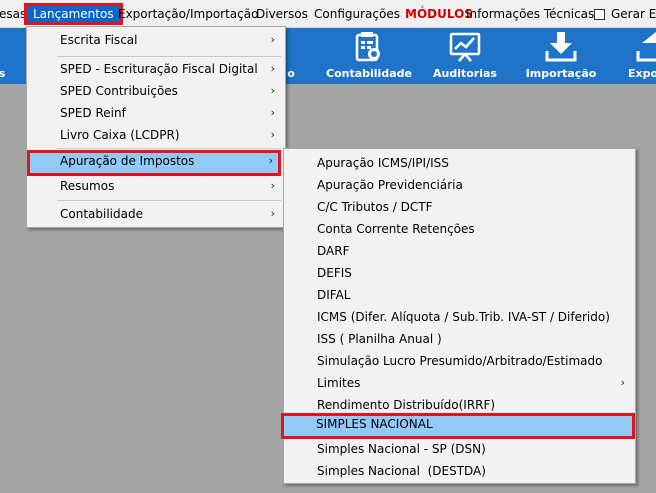 The height and width of the screenshot is (493, 656). I want to click on submenu-item-apuracao-previdenciaria: Apuração Previdenciária, so click(459, 185).